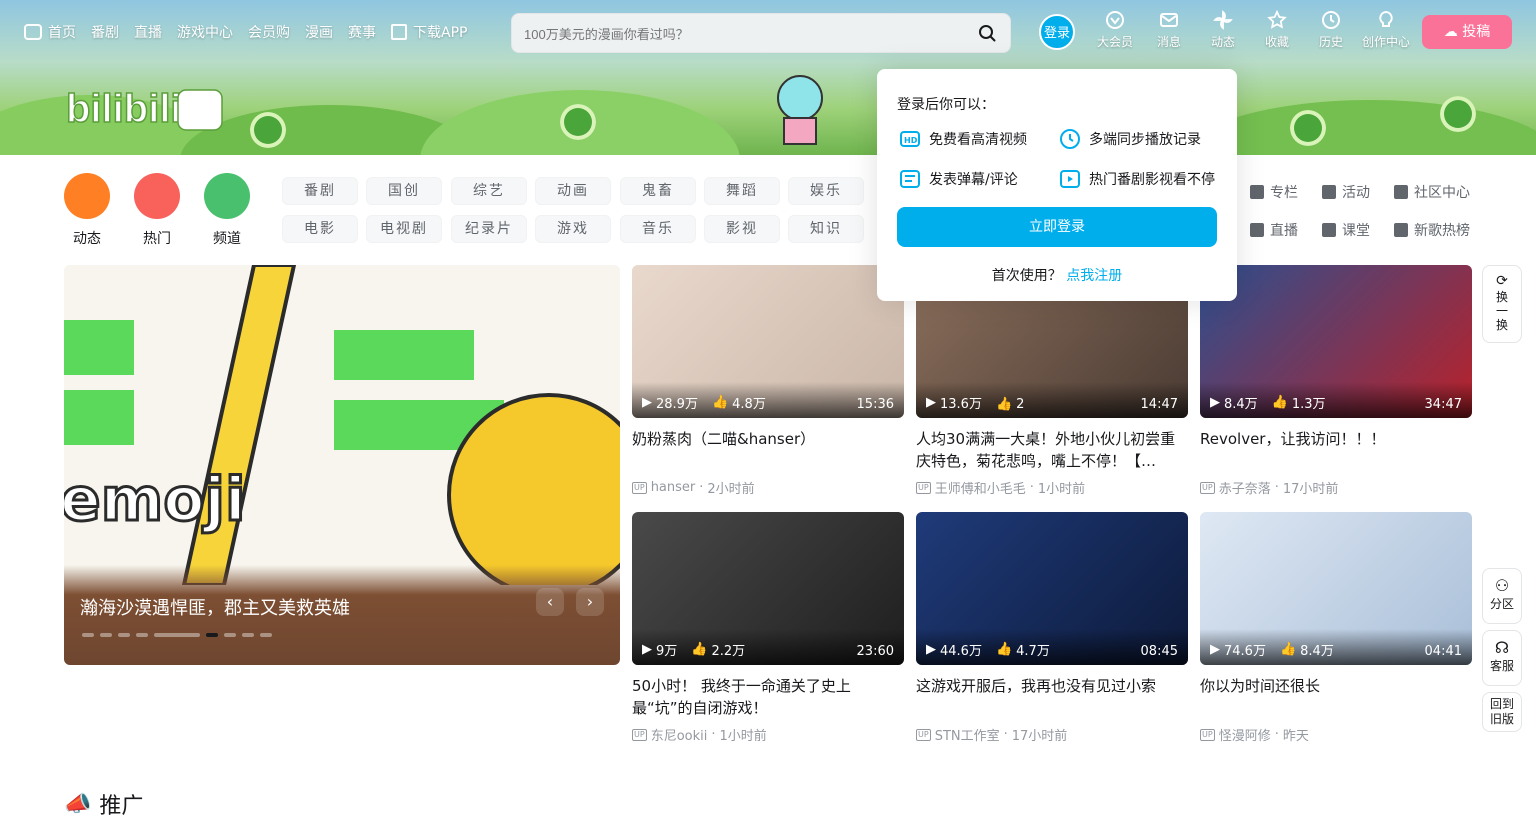  I want to click on chip-documentary: 纪录片, so click(489, 229).